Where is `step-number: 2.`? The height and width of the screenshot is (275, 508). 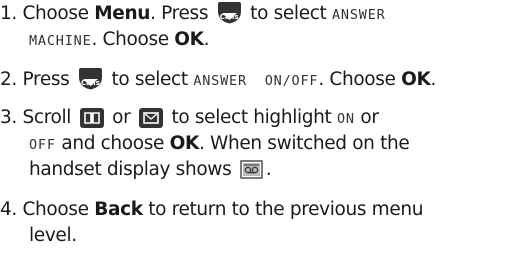 step-number: 2. is located at coordinates (8, 79).